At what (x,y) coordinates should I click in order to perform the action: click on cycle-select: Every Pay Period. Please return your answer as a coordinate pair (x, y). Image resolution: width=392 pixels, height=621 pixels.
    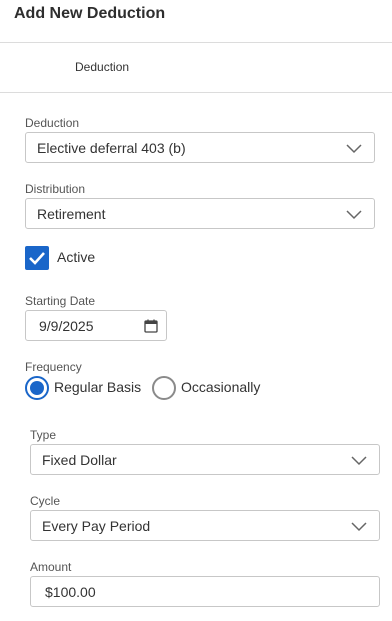
    Looking at the image, I should click on (205, 525).